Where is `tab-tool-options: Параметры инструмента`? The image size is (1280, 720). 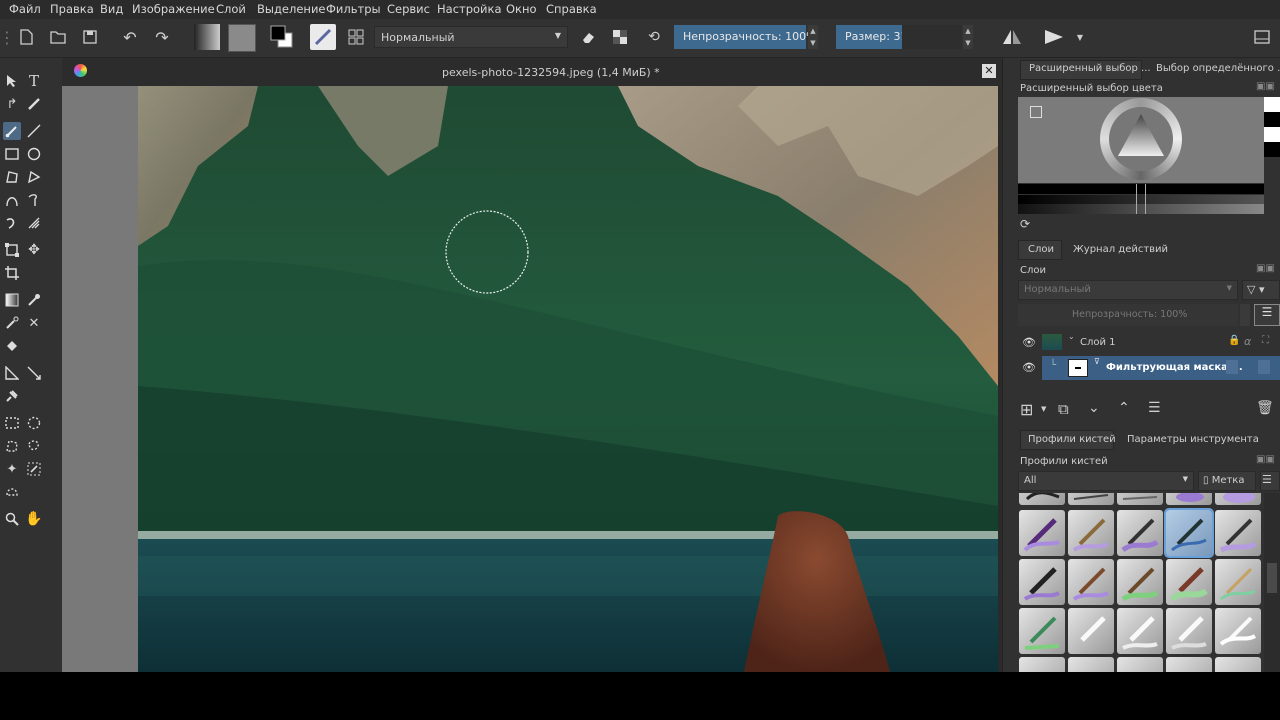 tab-tool-options: Параметры инструмента is located at coordinates (1193, 439).